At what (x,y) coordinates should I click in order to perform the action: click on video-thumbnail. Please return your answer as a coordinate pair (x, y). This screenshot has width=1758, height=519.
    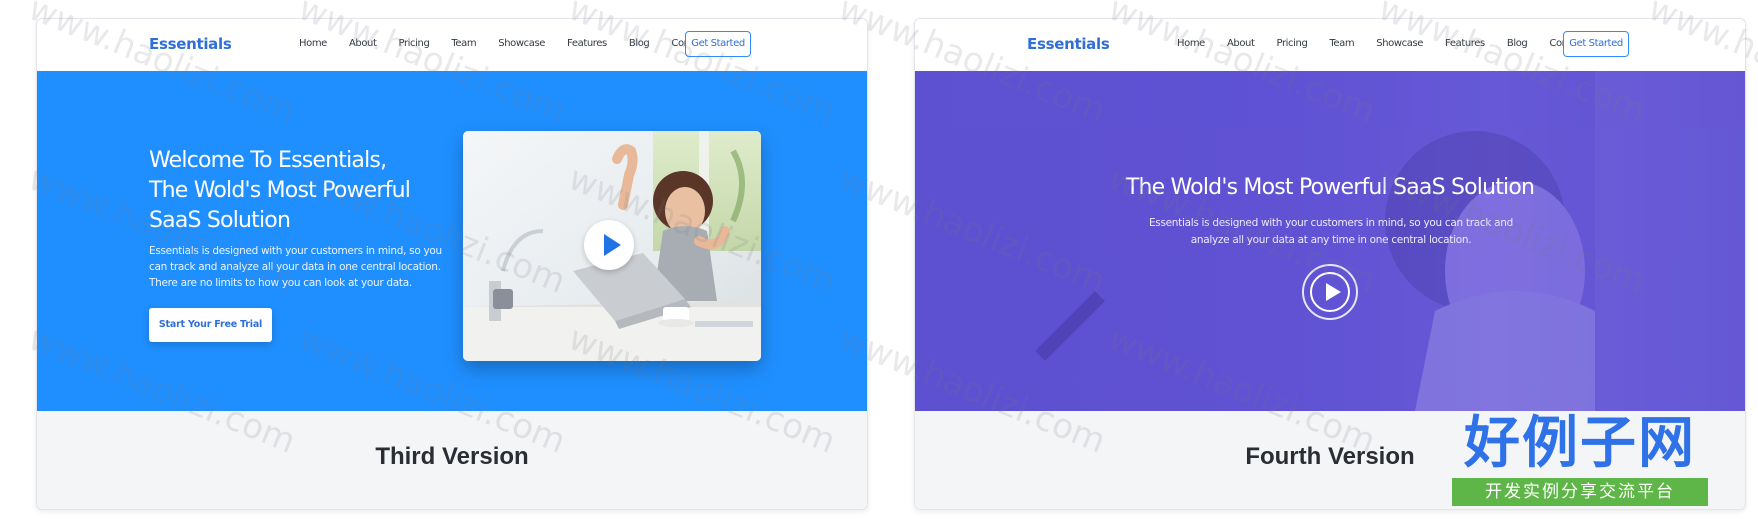
    Looking at the image, I should click on (612, 246).